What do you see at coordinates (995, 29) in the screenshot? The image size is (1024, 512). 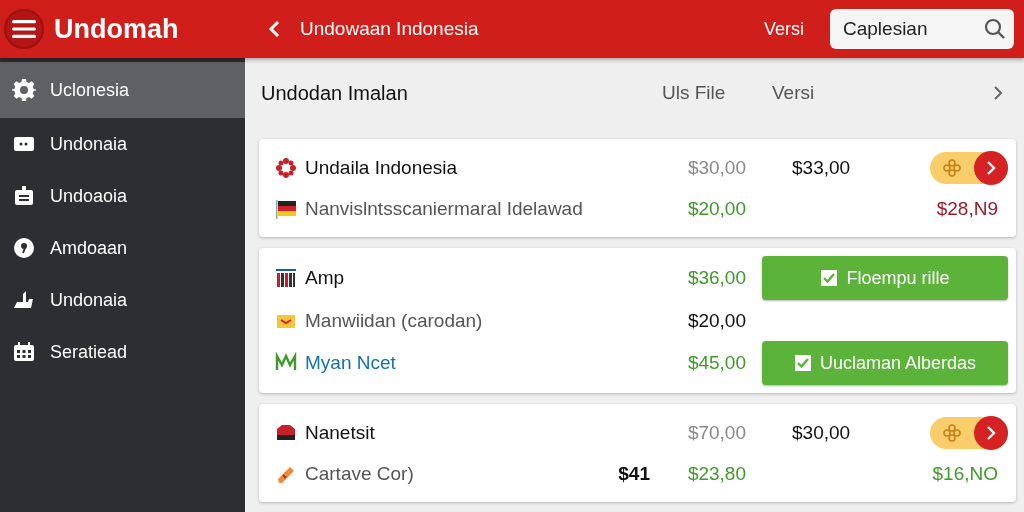 I see `search-icon` at bounding box center [995, 29].